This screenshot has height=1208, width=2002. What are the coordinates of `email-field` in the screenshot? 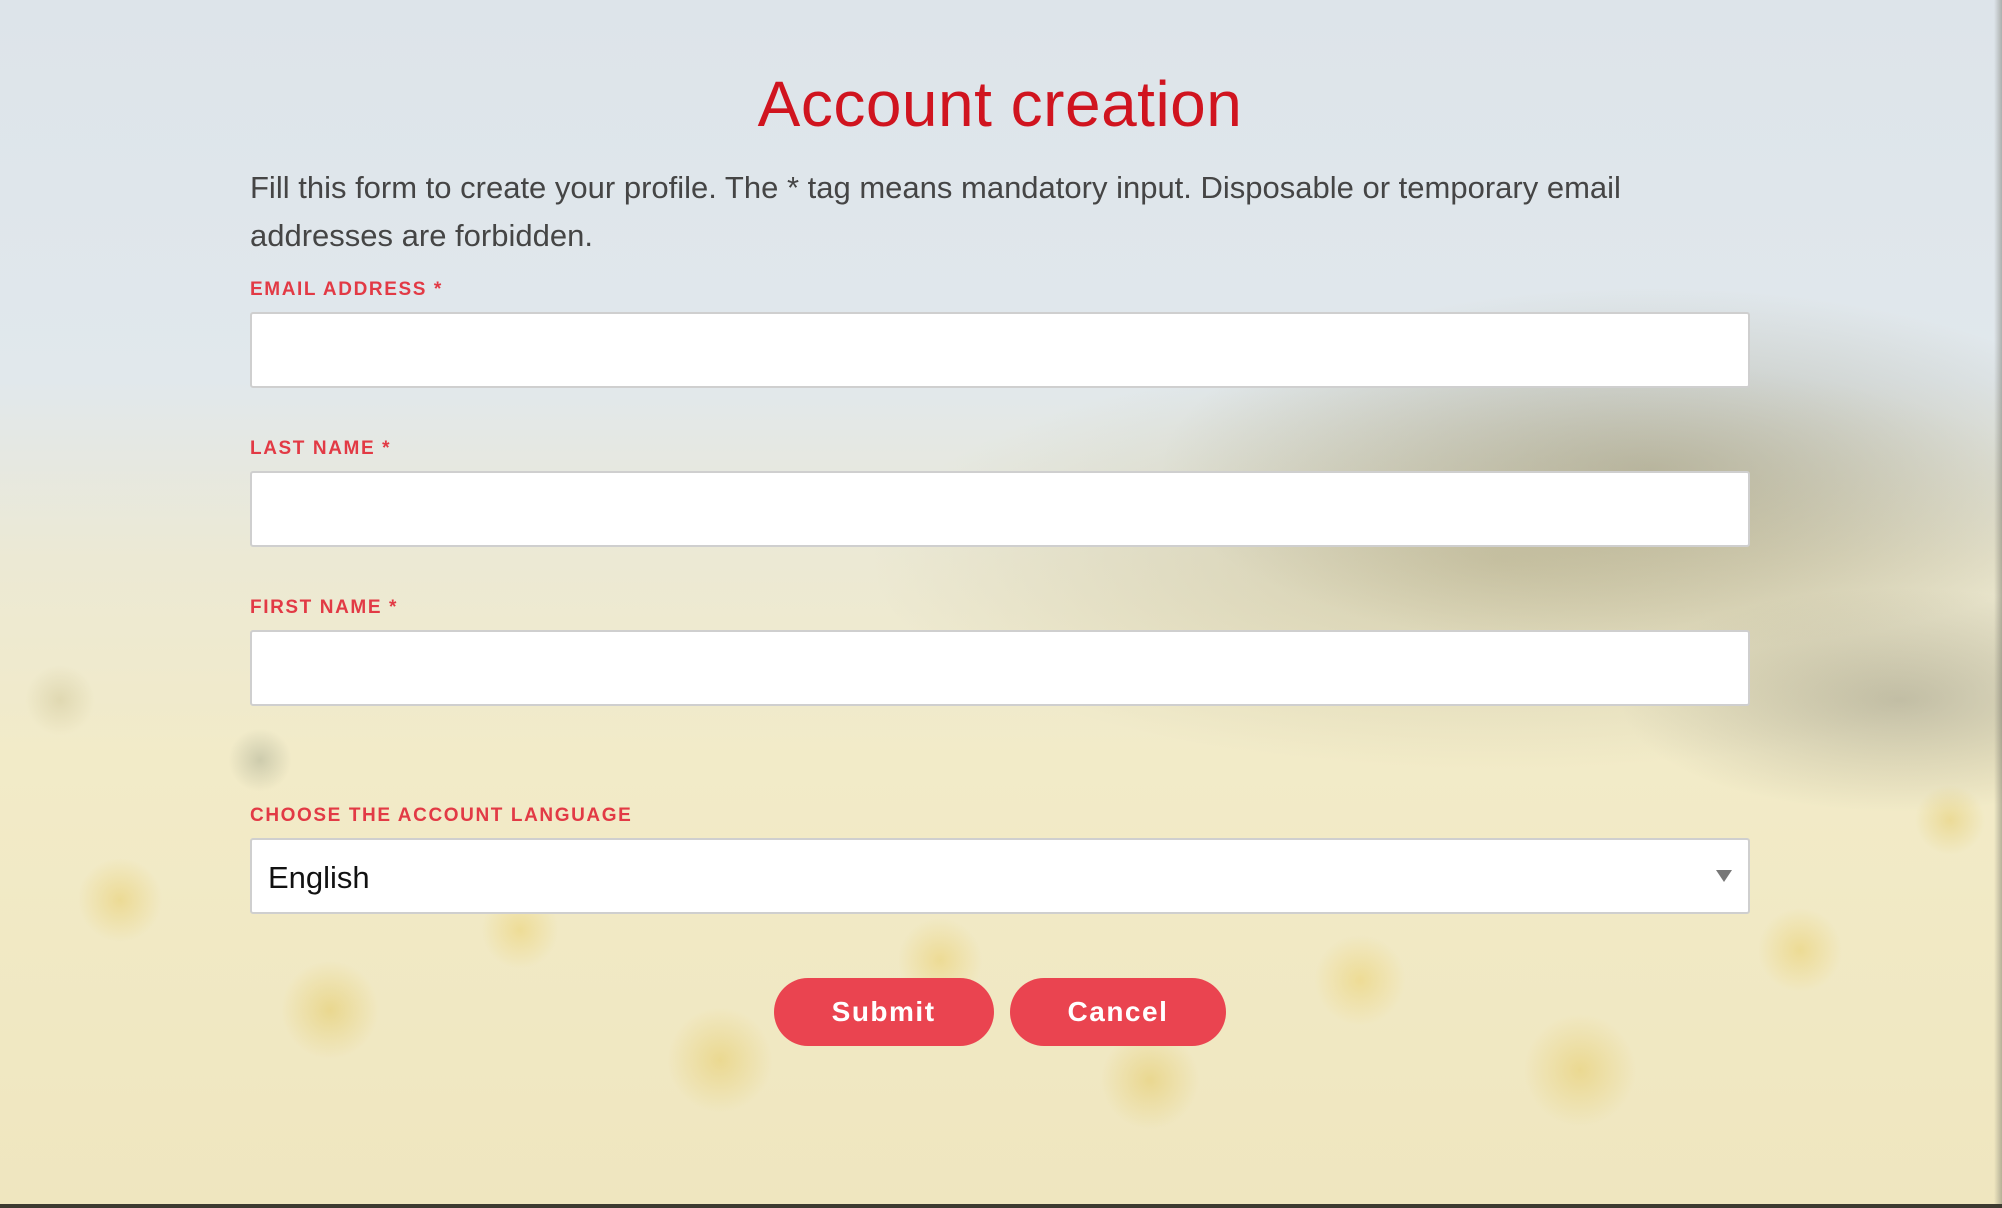 It's located at (1000, 350).